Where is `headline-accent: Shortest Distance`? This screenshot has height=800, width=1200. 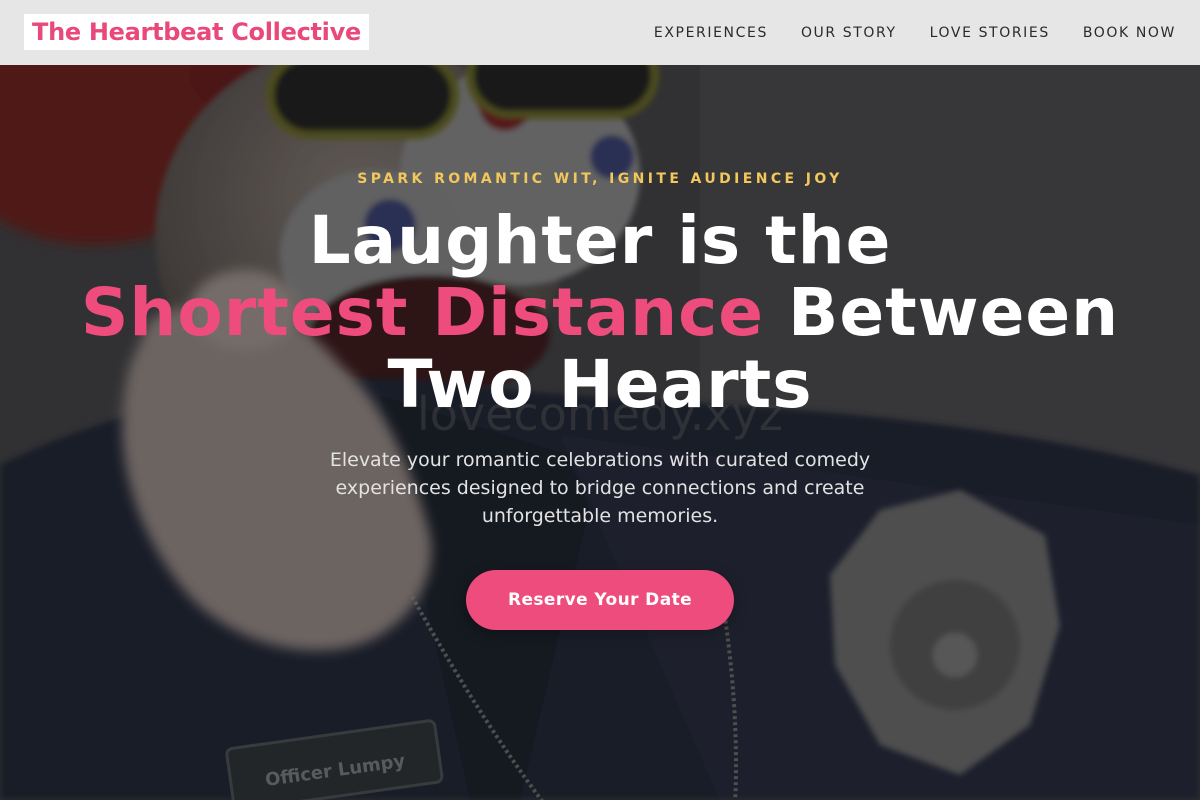 headline-accent: Shortest Distance is located at coordinates (422, 312).